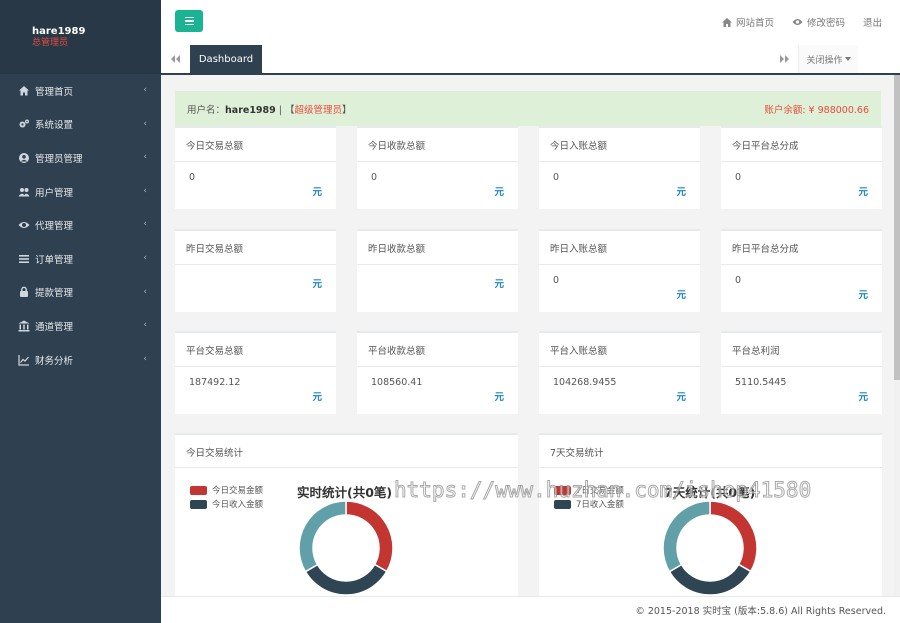 The height and width of the screenshot is (623, 900). What do you see at coordinates (318, 110) in the screenshot?
I see `user-role: 超级管理员` at bounding box center [318, 110].